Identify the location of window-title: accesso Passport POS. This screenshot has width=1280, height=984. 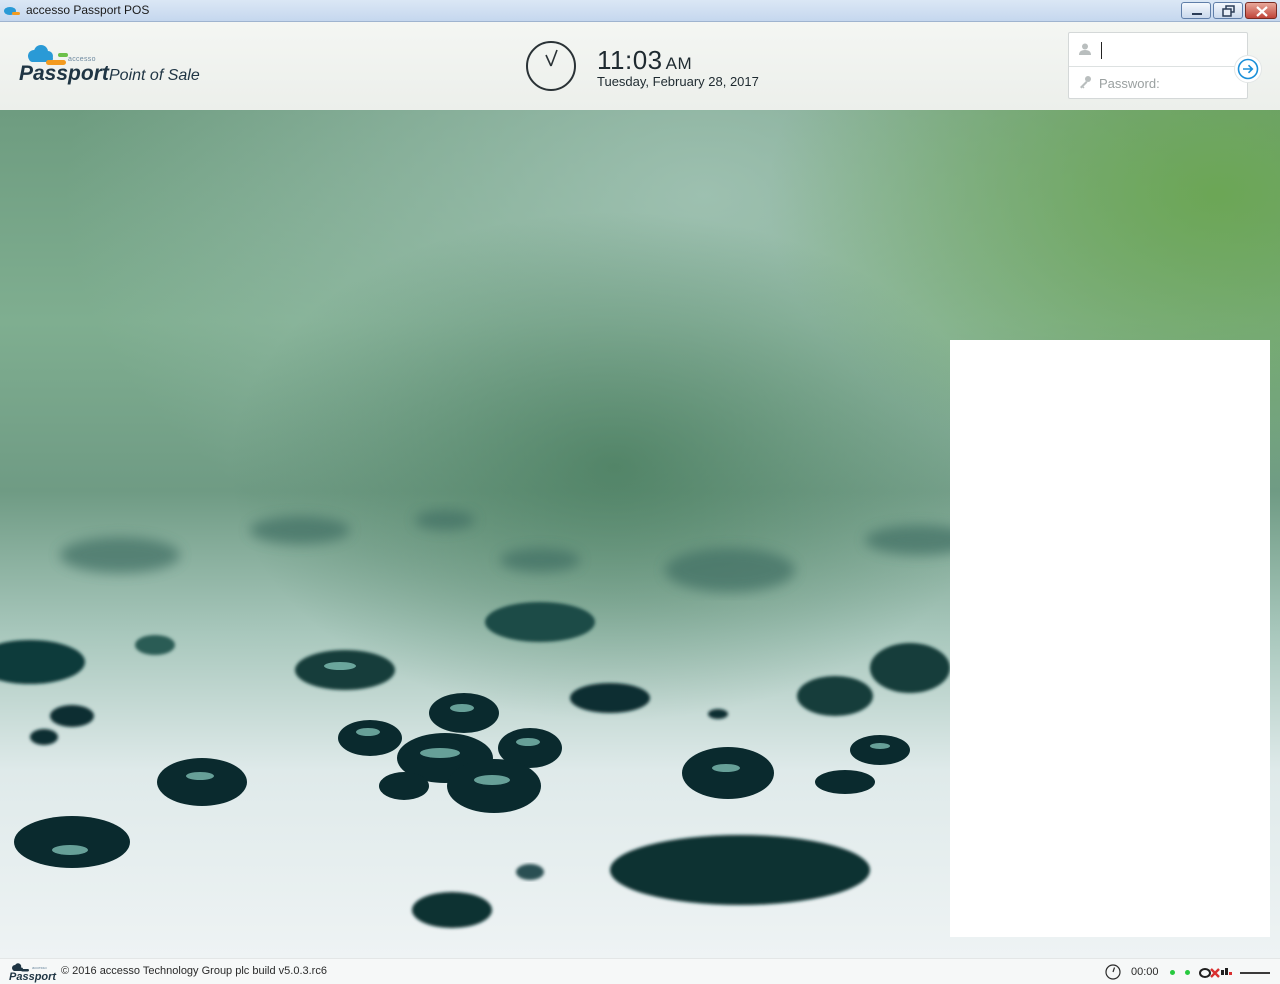
(88, 10).